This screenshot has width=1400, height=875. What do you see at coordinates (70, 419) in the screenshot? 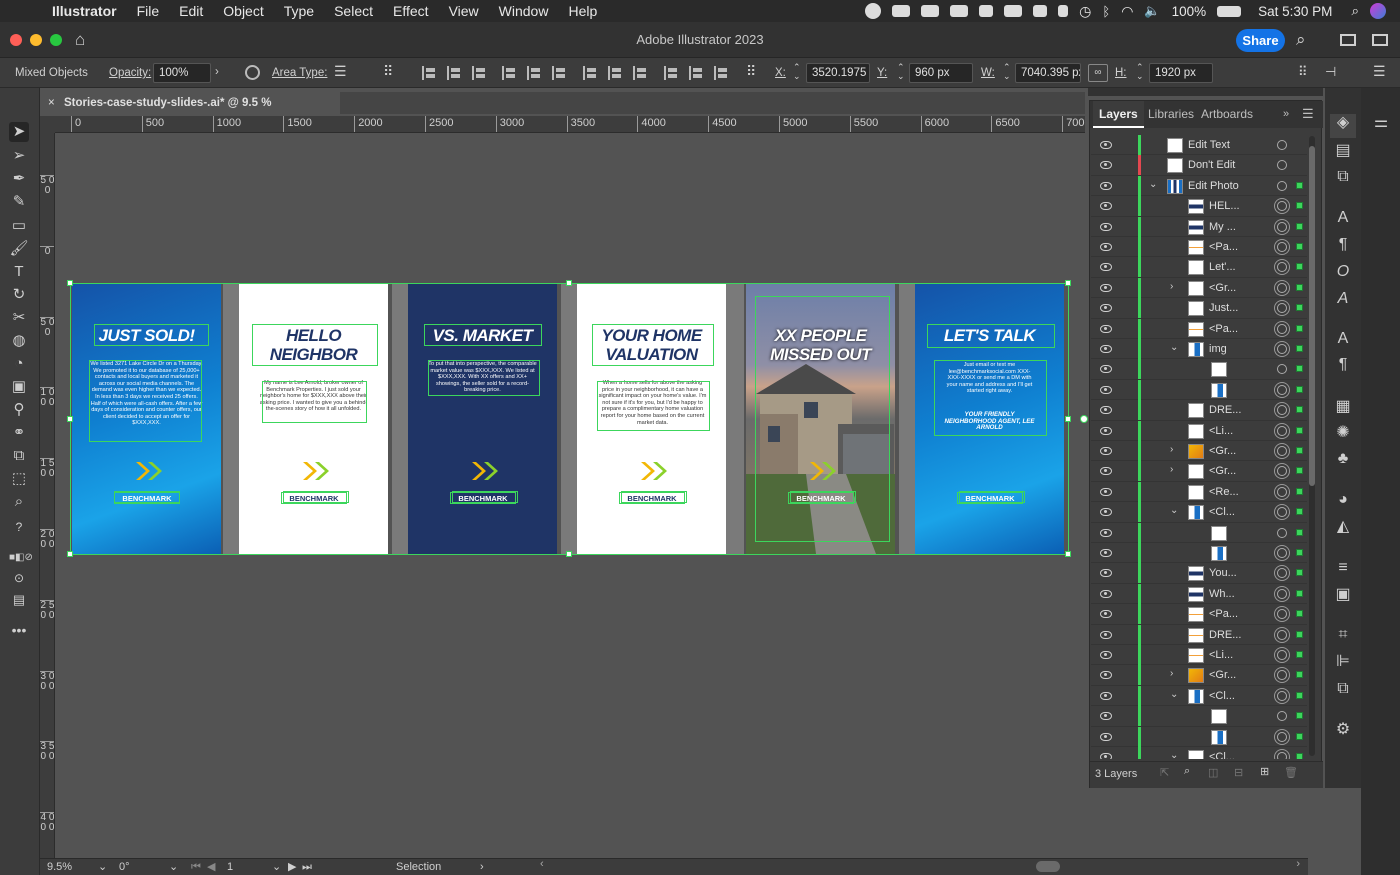
I see `resize-handle-left` at bounding box center [70, 419].